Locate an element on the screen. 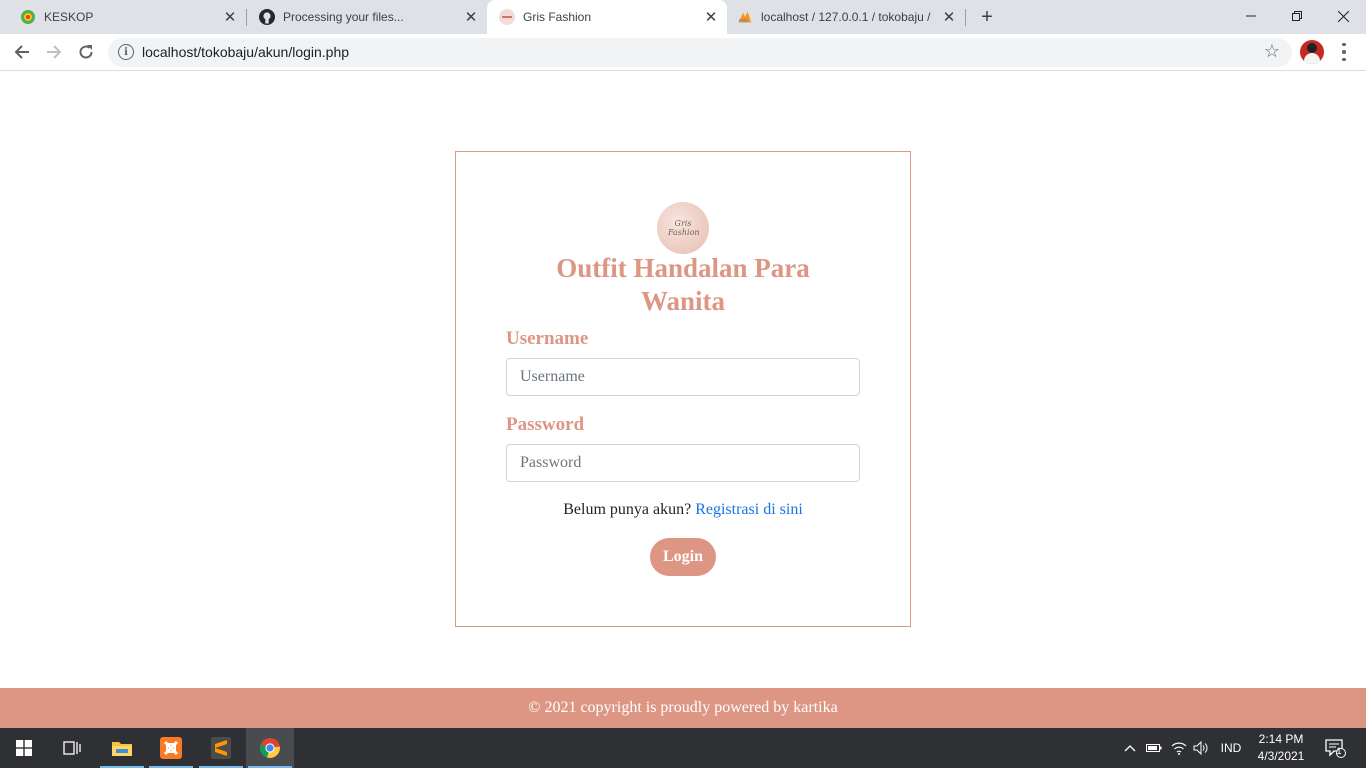 The height and width of the screenshot is (768, 1366). tab-title: KESKOP is located at coordinates (69, 17).